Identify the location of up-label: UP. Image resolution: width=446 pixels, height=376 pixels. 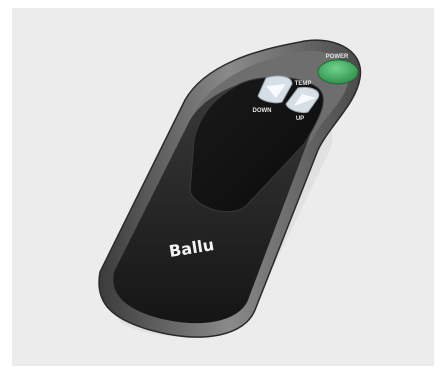
(300, 119).